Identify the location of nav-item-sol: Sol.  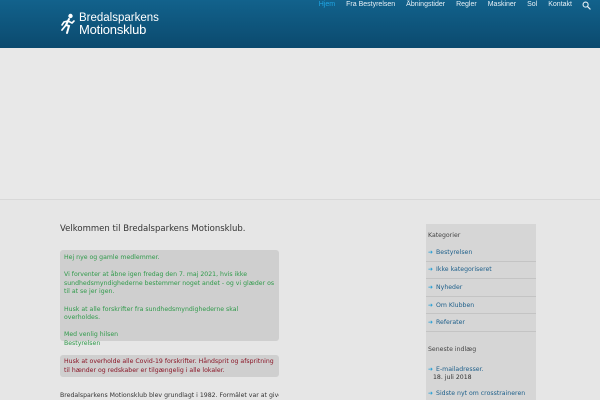
(532, 4).